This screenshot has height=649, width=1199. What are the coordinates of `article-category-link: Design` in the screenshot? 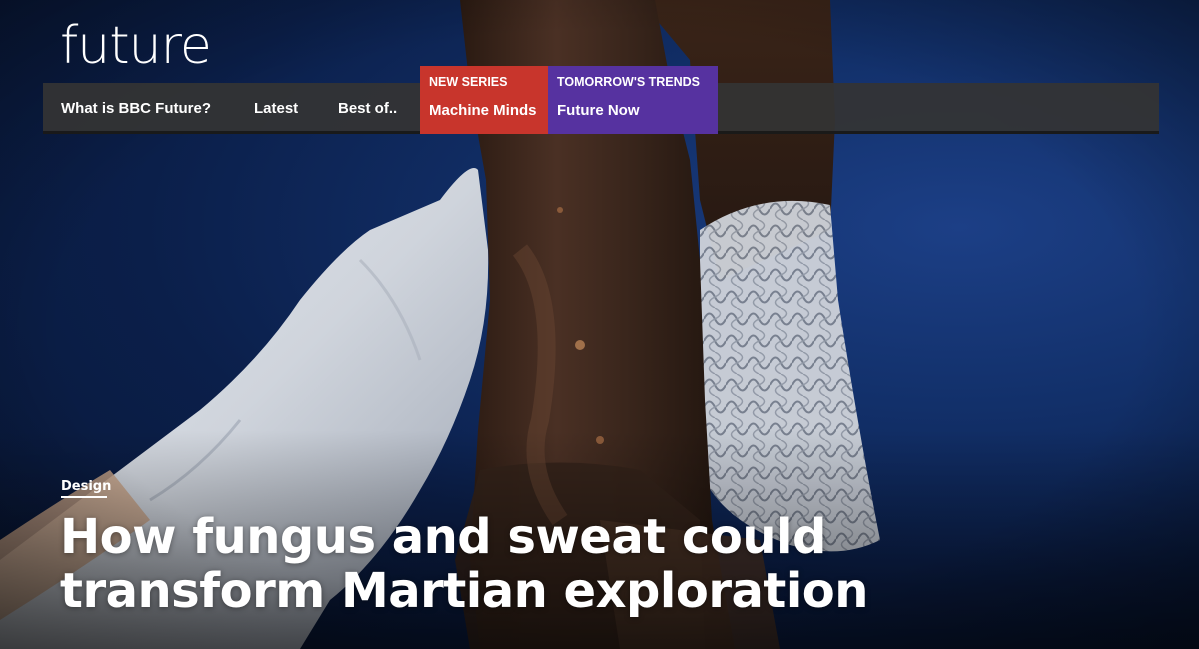 It's located at (86, 486).